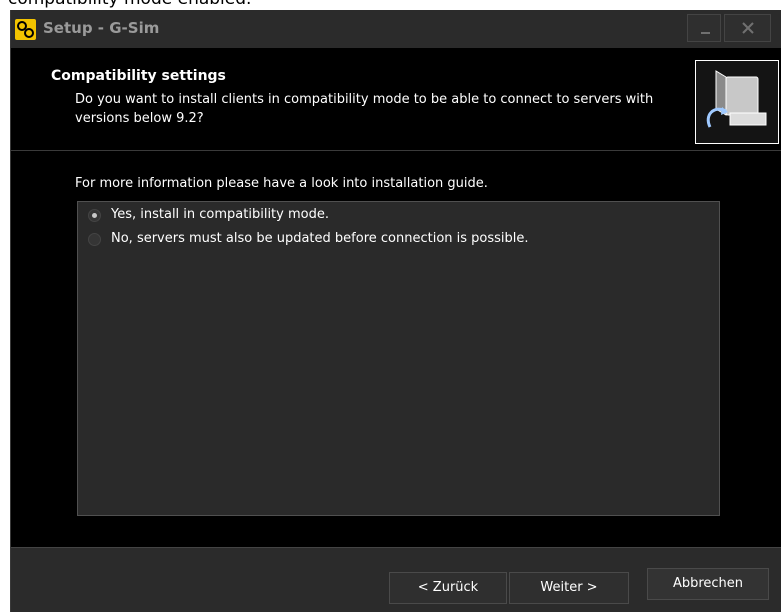  I want to click on wizard-image, so click(737, 102).